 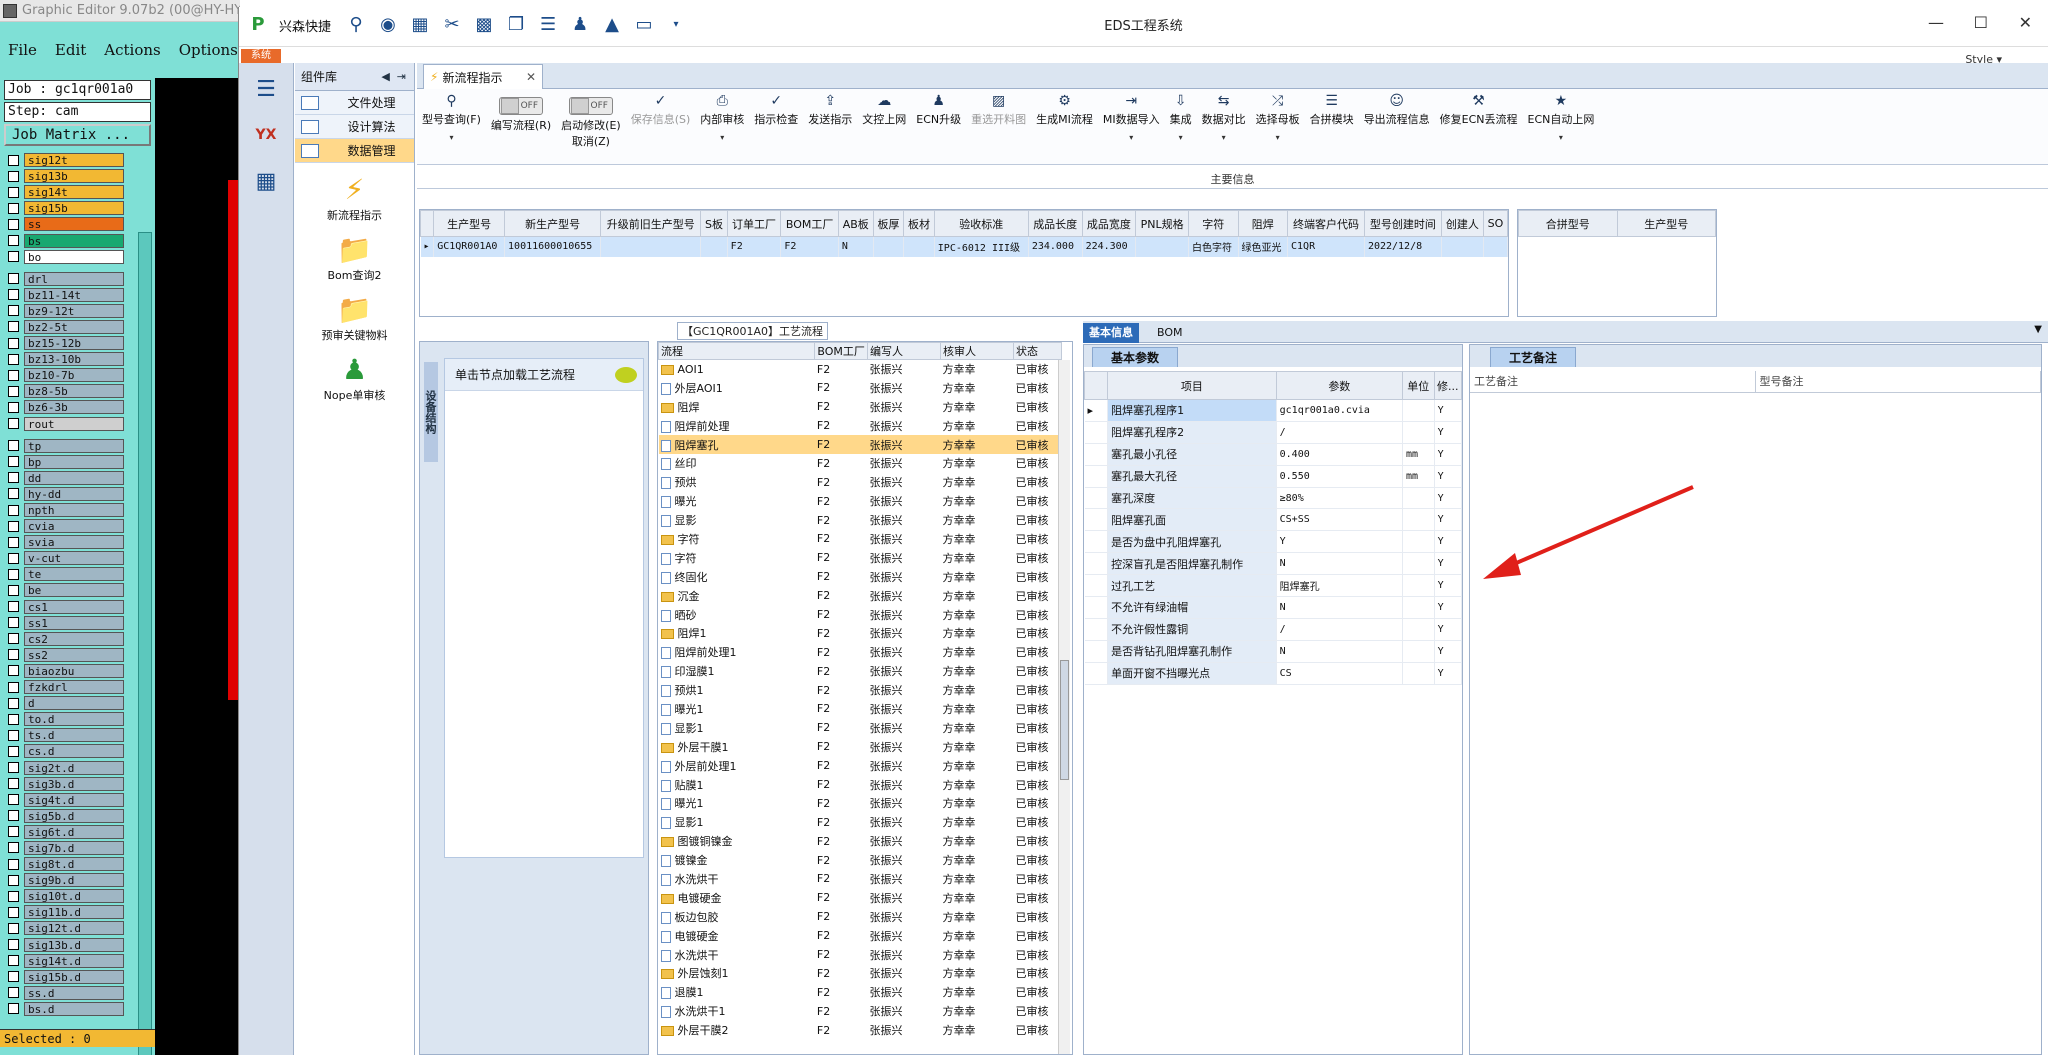 What do you see at coordinates (737, 879) in the screenshot?
I see `tree-node: 水洗烘干` at bounding box center [737, 879].